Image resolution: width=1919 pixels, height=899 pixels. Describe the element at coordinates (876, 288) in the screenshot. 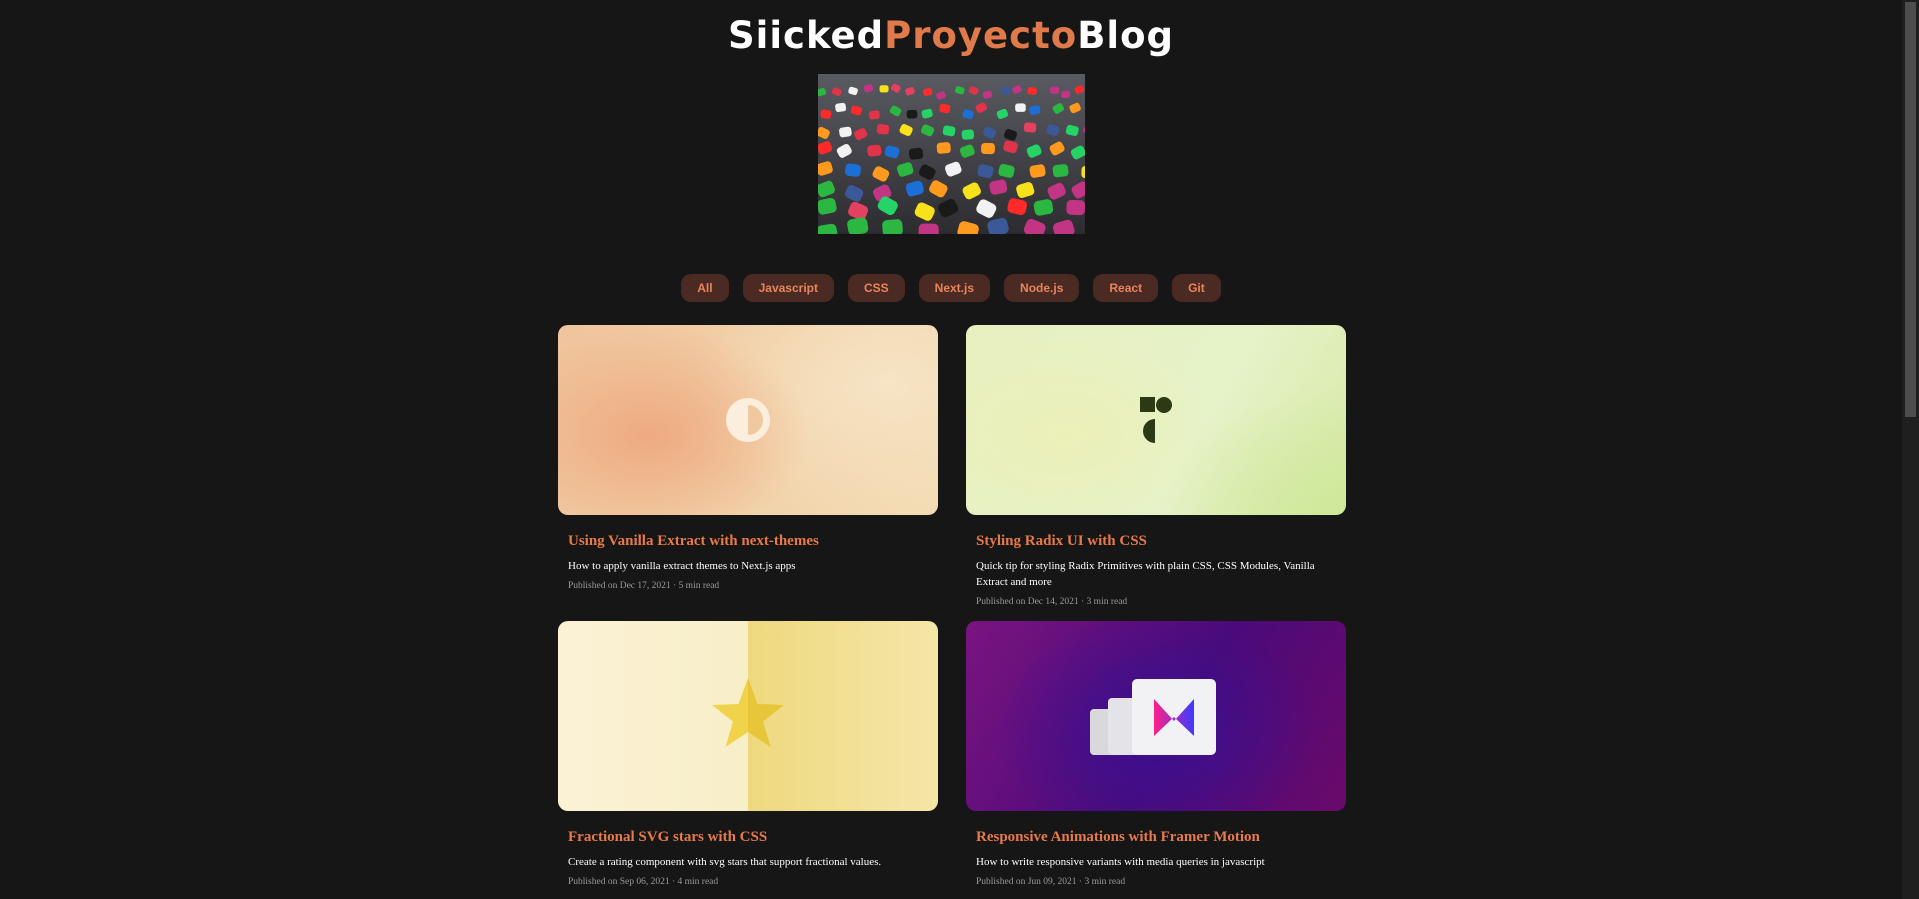

I see `tag-css: CSS` at that location.